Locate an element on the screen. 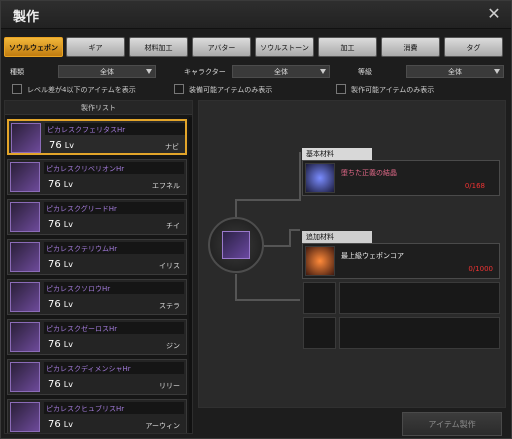  connector-lines is located at coordinates (268, 226).